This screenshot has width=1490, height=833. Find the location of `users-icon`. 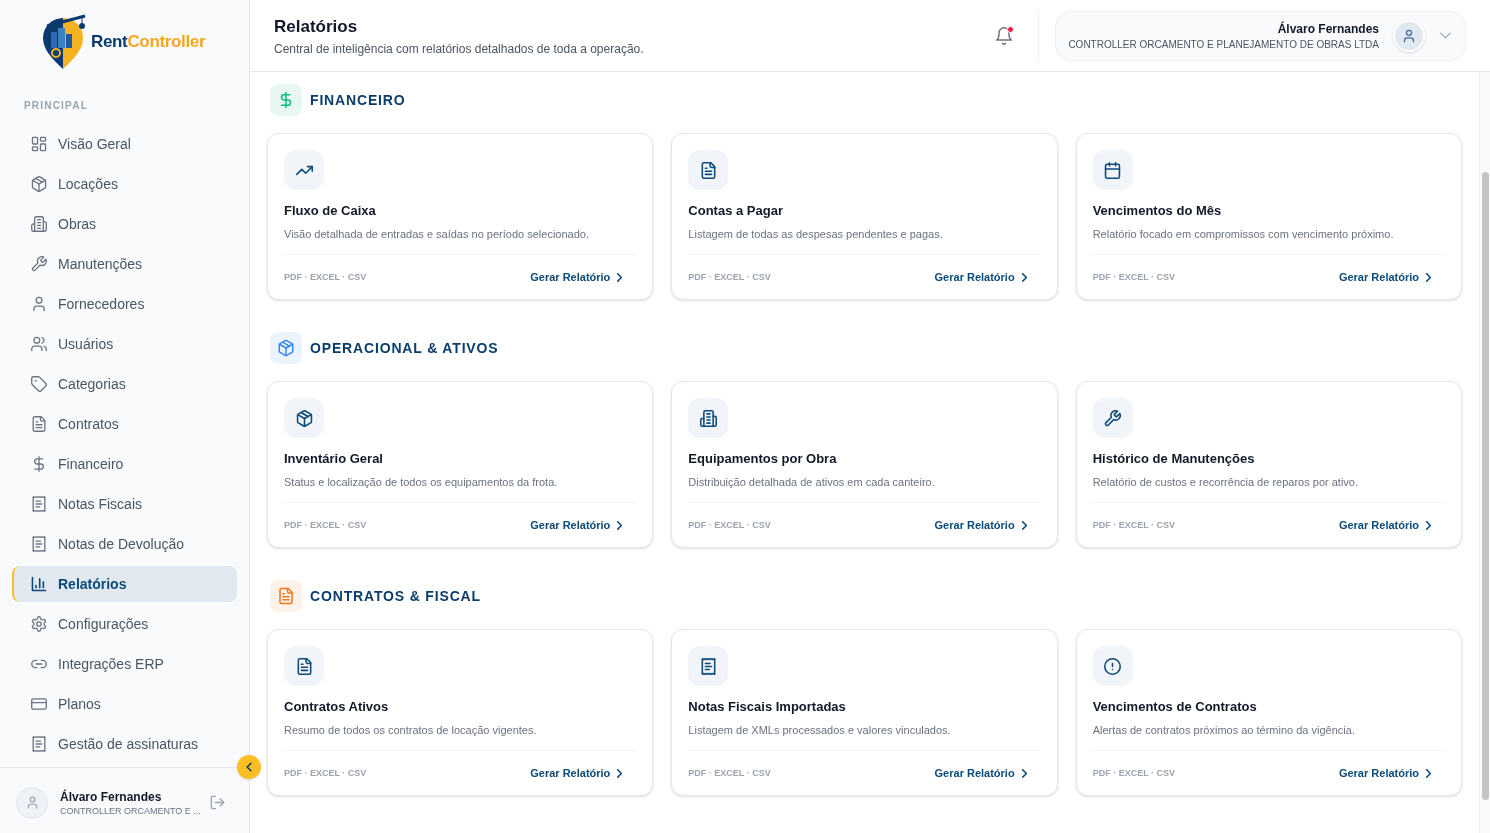

users-icon is located at coordinates (39, 344).